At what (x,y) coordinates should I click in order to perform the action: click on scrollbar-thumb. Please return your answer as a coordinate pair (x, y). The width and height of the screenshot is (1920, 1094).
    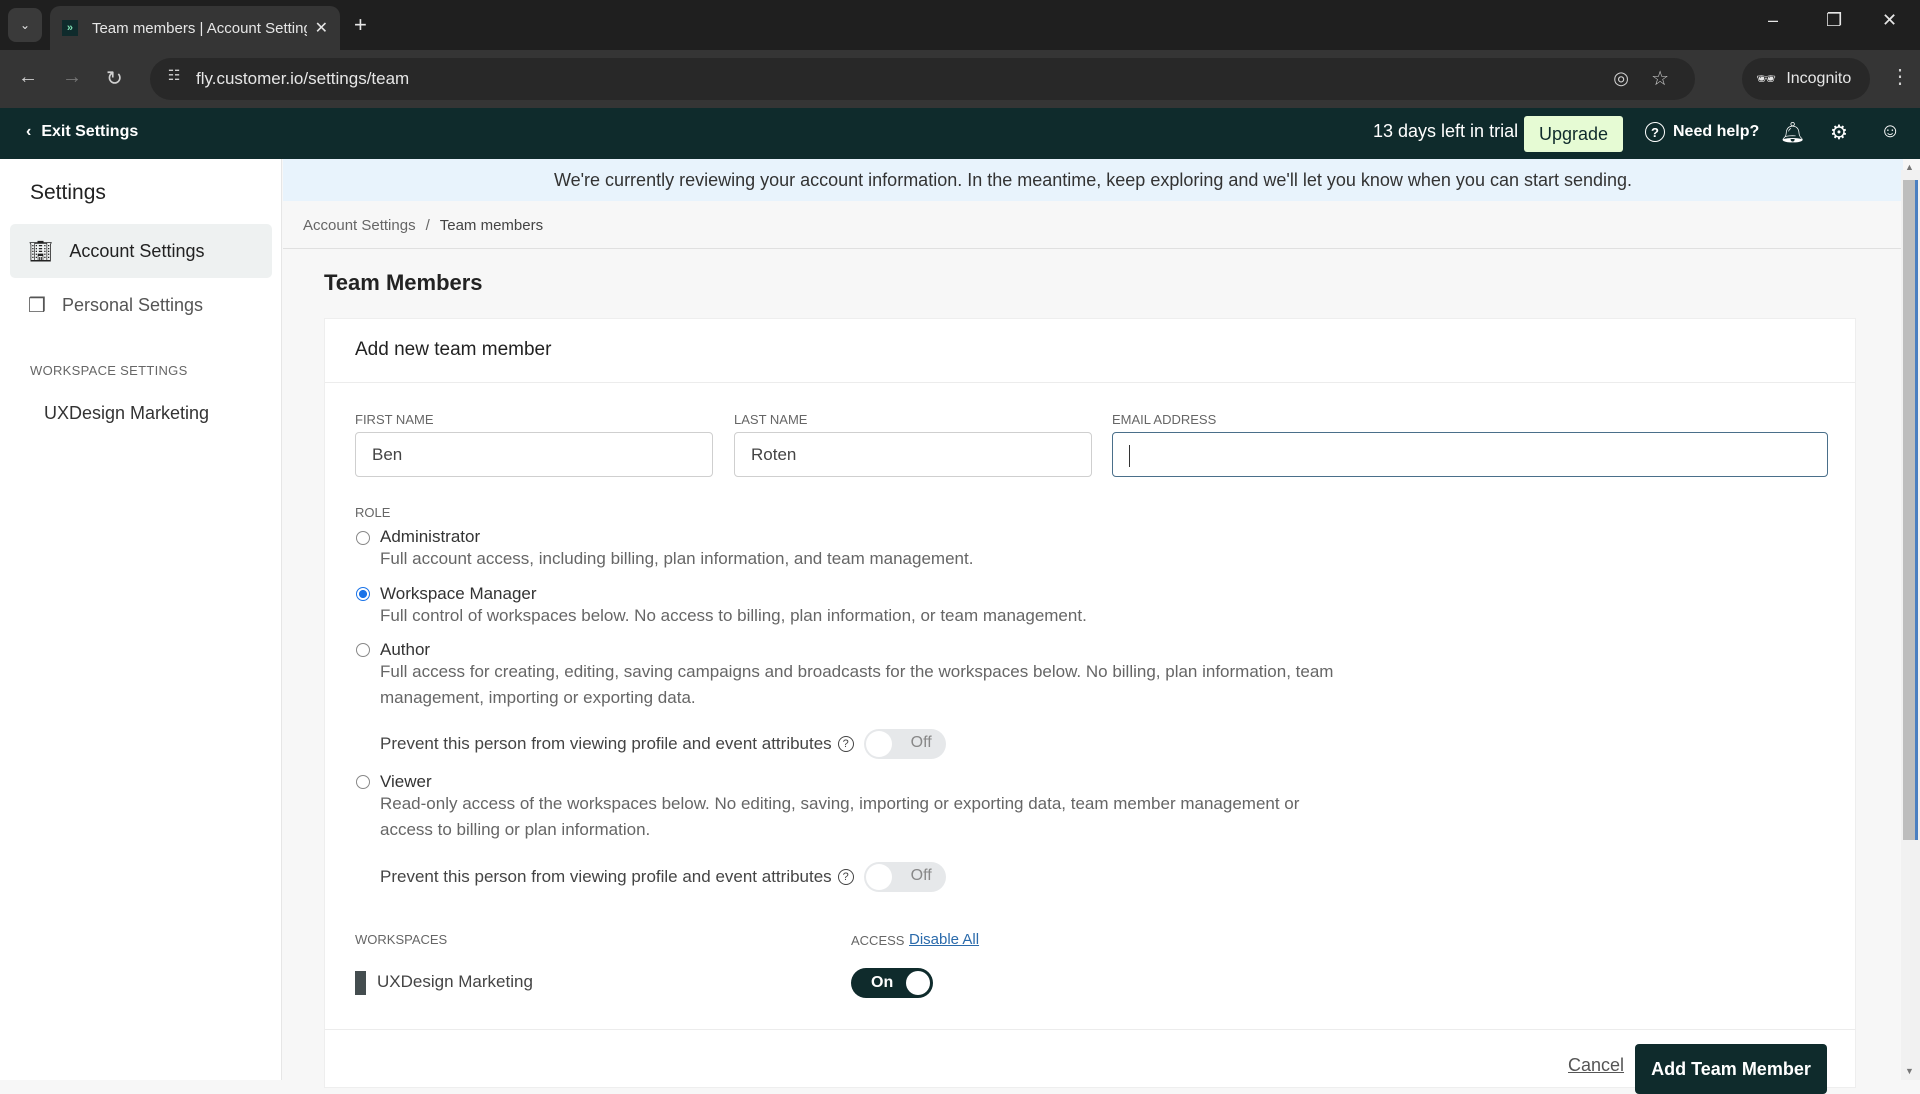
    Looking at the image, I should click on (1910, 510).